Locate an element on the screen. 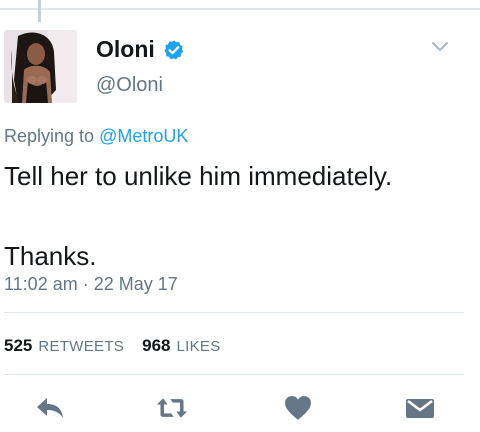  retweet-icon is located at coordinates (172, 408).